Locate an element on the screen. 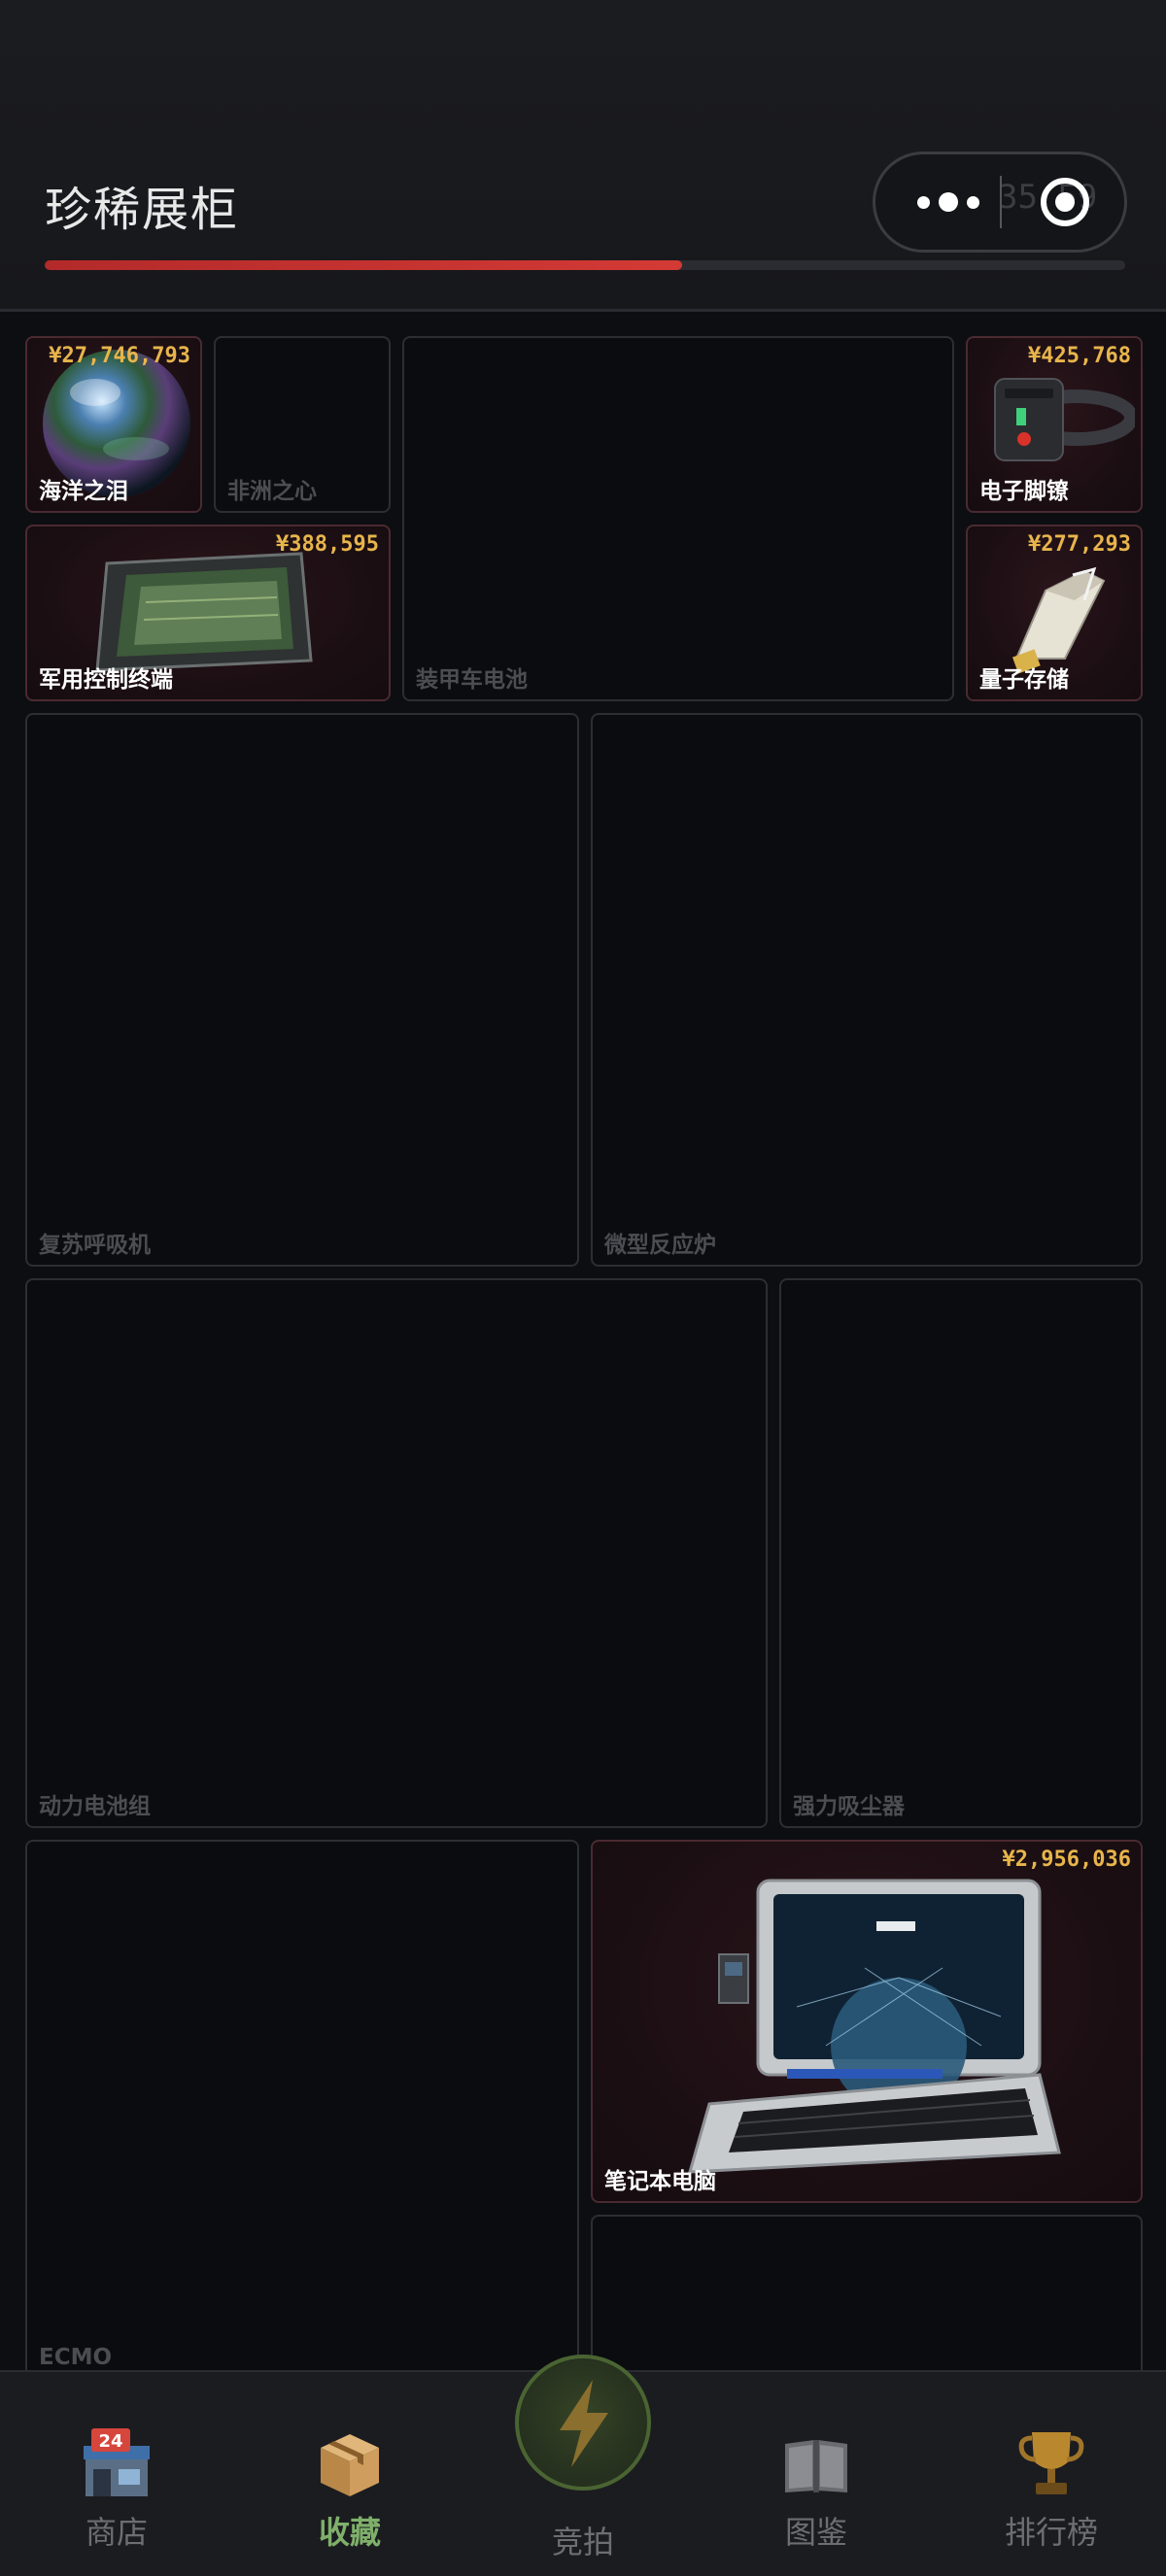 Image resolution: width=1166 pixels, height=2576 pixels. item-name: ECMO is located at coordinates (76, 2357).